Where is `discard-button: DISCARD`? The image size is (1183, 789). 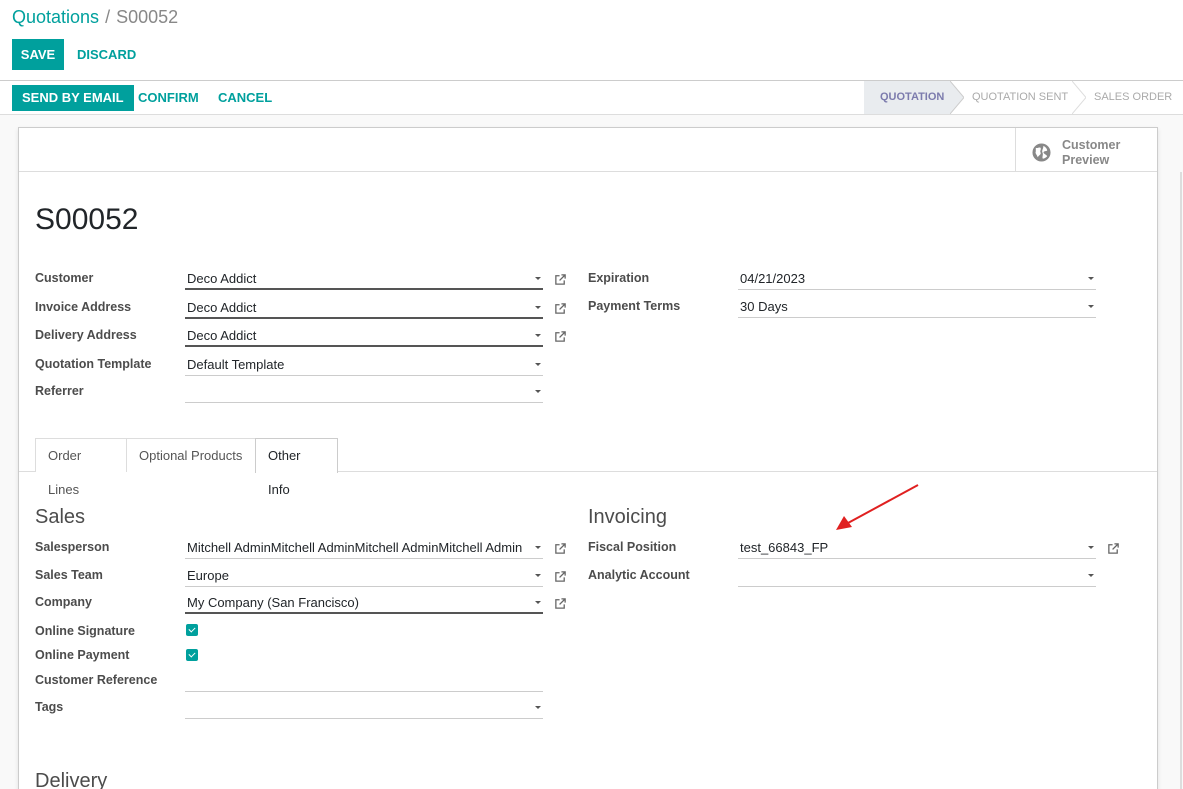 discard-button: DISCARD is located at coordinates (106, 54).